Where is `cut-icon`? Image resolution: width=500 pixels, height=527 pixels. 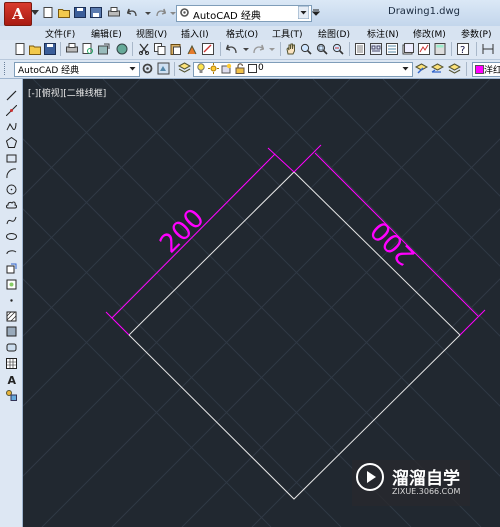
cut-icon is located at coordinates (144, 49).